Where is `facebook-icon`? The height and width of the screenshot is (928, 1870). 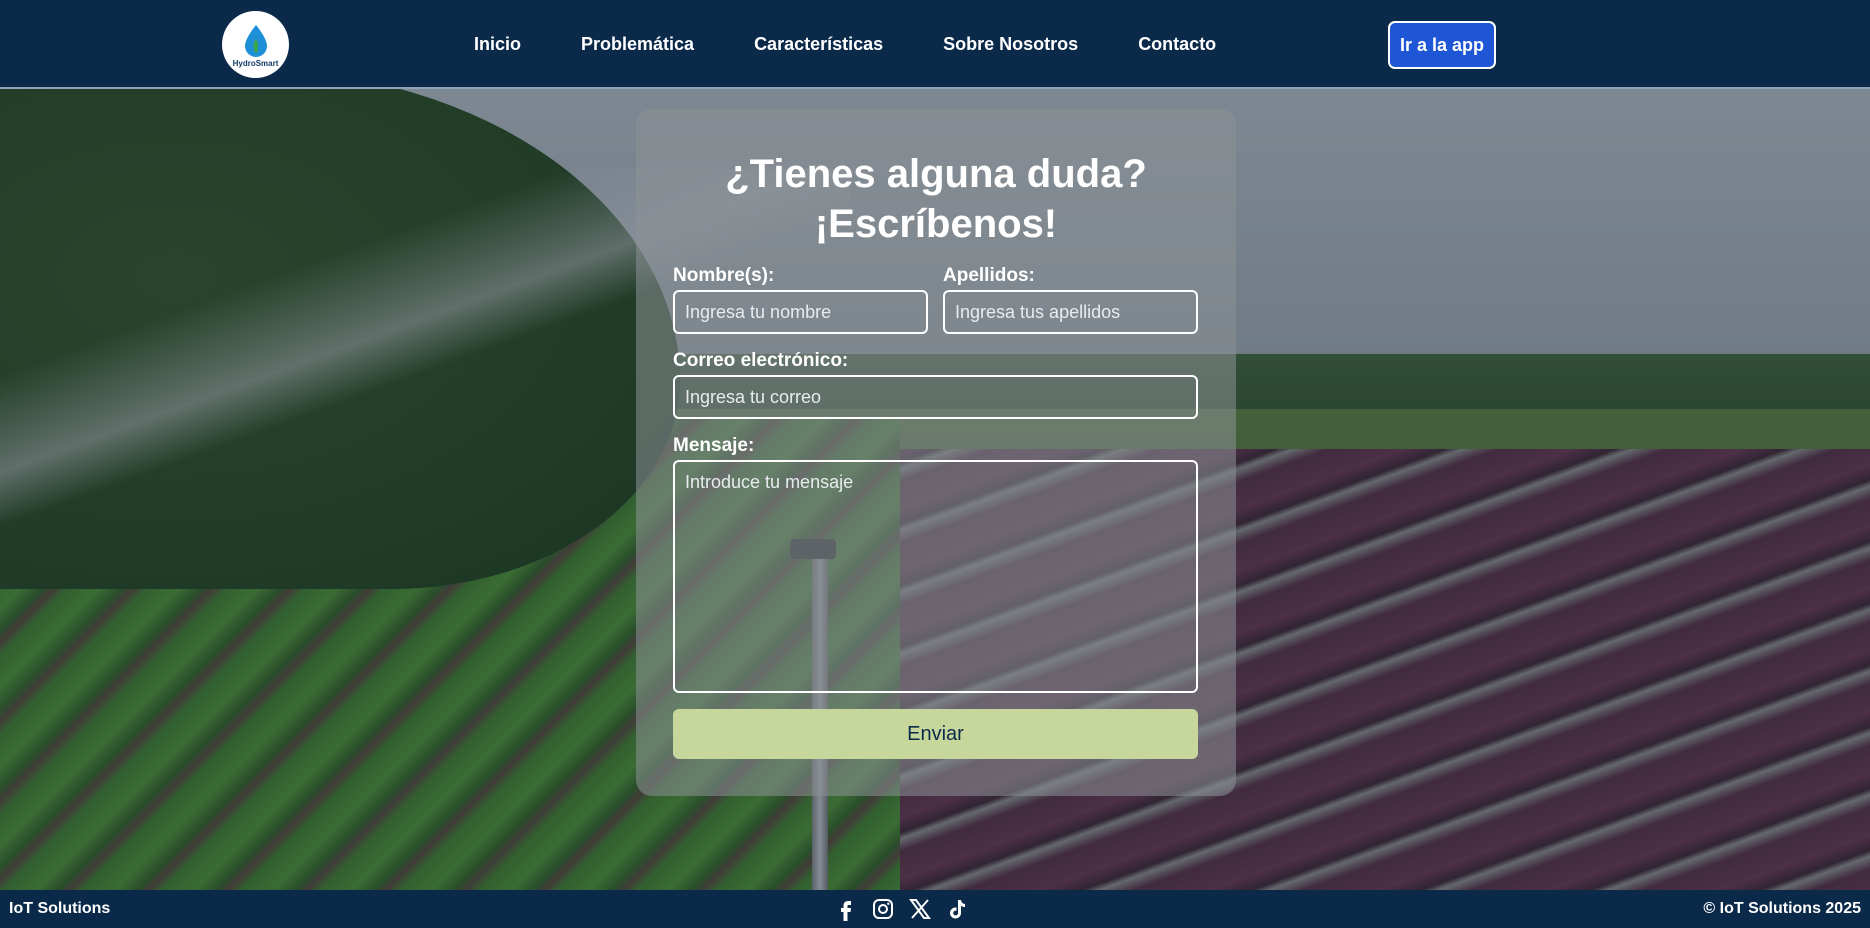
facebook-icon is located at coordinates (846, 909).